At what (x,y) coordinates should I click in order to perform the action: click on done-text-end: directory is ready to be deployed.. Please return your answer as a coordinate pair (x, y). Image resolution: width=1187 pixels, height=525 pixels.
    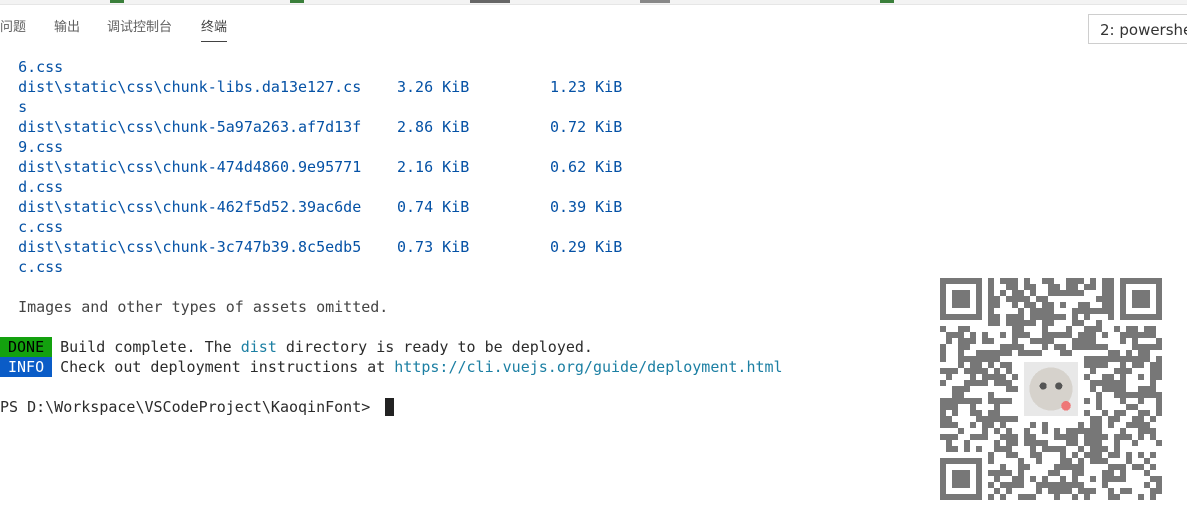
    Looking at the image, I should click on (434, 347).